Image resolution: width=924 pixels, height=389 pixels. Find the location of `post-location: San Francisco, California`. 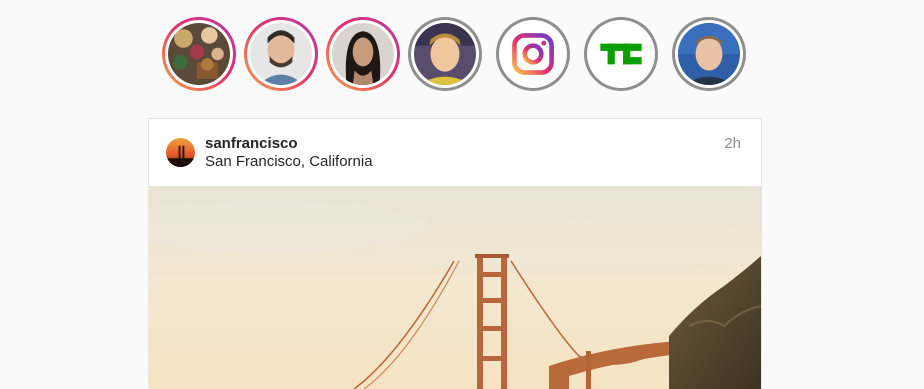

post-location: San Francisco, California is located at coordinates (289, 161).